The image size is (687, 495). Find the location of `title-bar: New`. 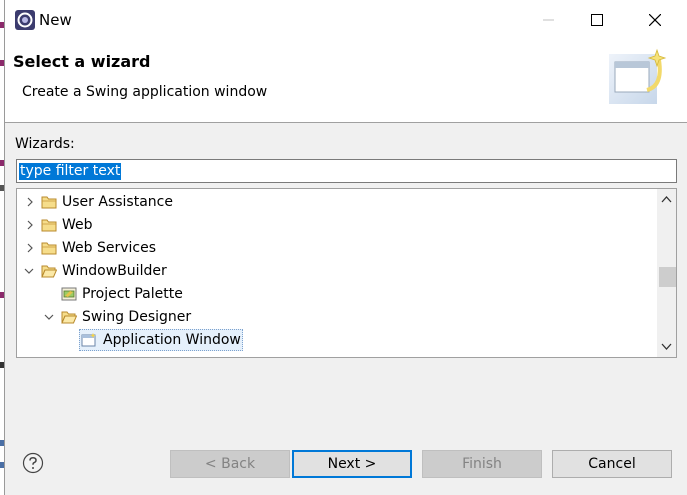

title-bar: New is located at coordinates (346, 20).